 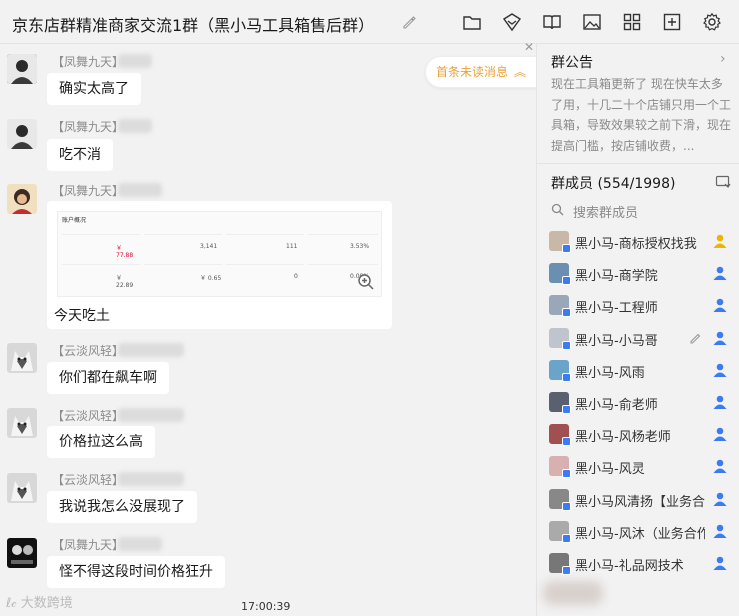 What do you see at coordinates (606, 213) in the screenshot?
I see `search-placeholder: 搜索群成员` at bounding box center [606, 213].